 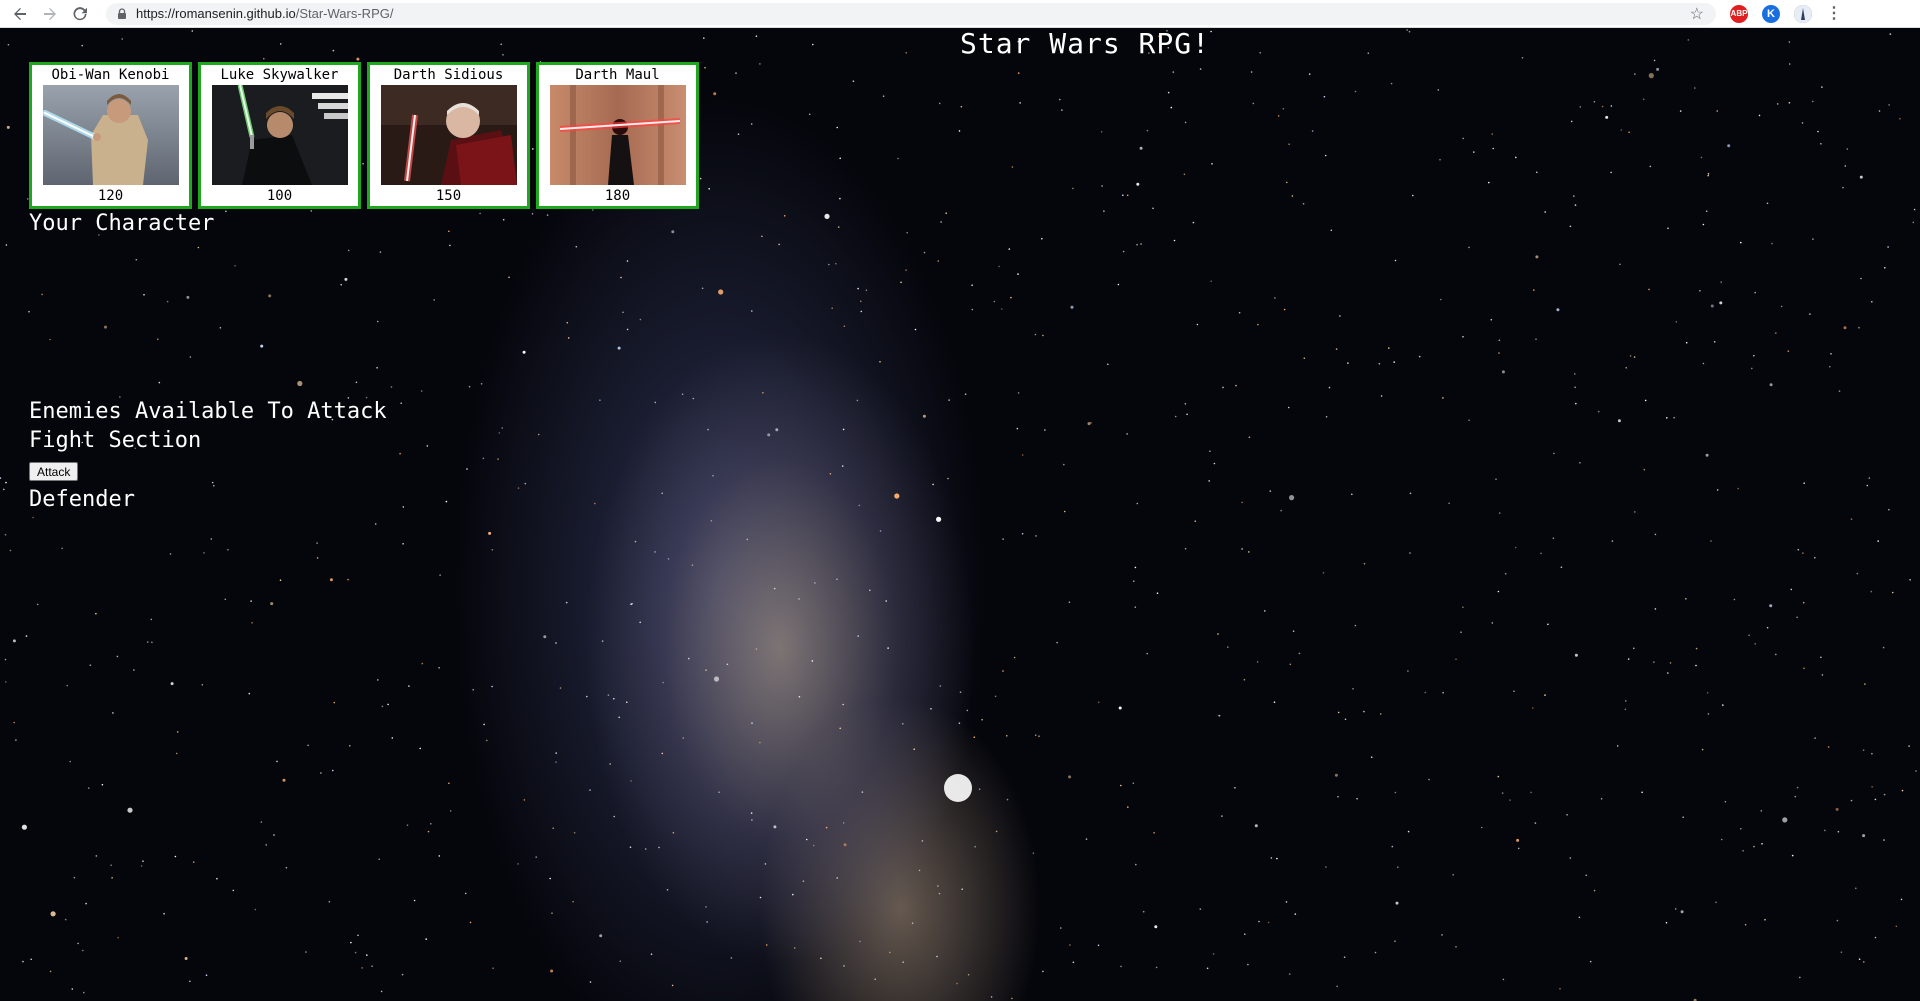 I want to click on forward-icon, so click(x=50, y=14).